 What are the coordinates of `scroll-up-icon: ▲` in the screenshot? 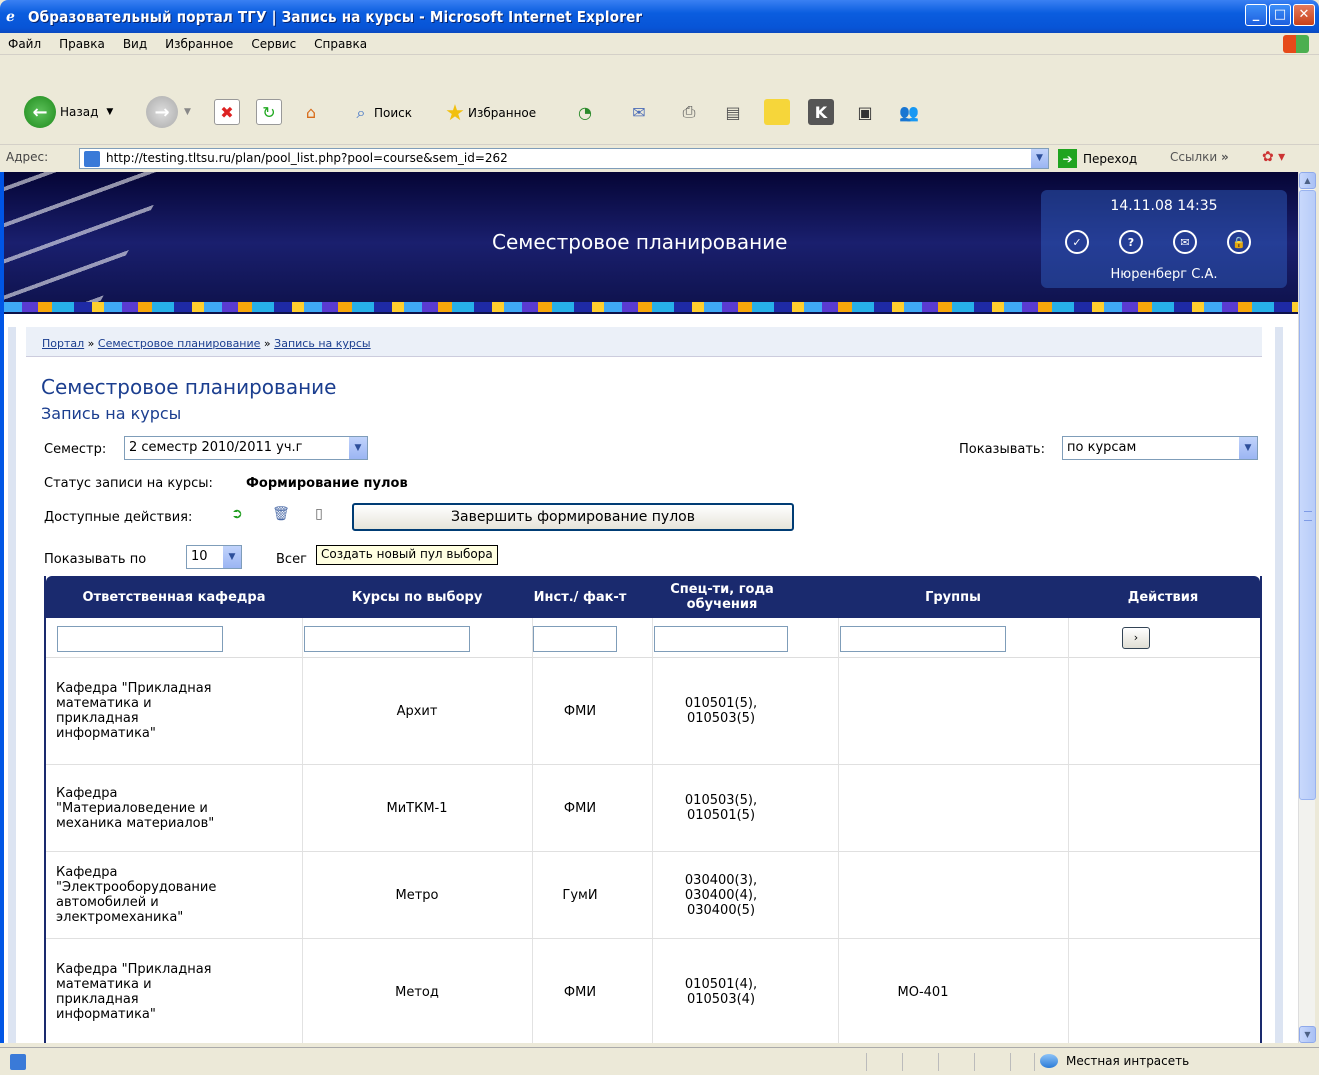 It's located at (1307, 180).